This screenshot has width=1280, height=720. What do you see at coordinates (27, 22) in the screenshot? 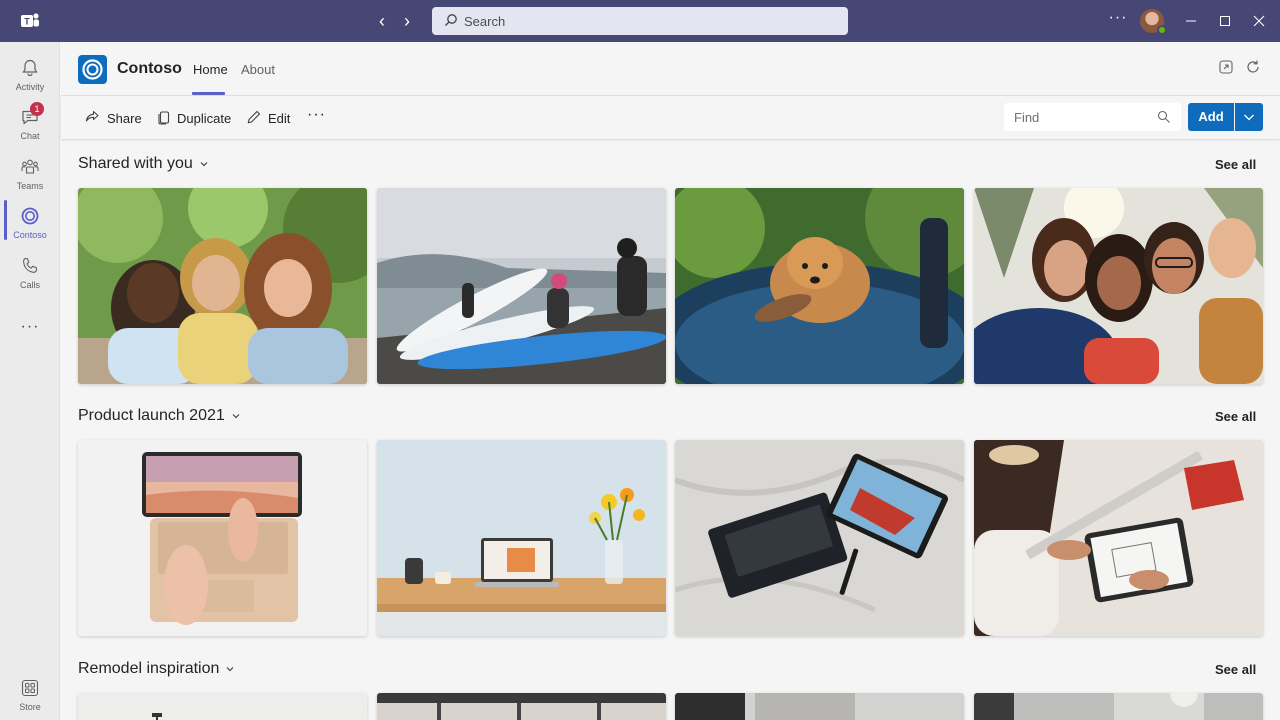
I see `svg-text: T` at bounding box center [27, 22].